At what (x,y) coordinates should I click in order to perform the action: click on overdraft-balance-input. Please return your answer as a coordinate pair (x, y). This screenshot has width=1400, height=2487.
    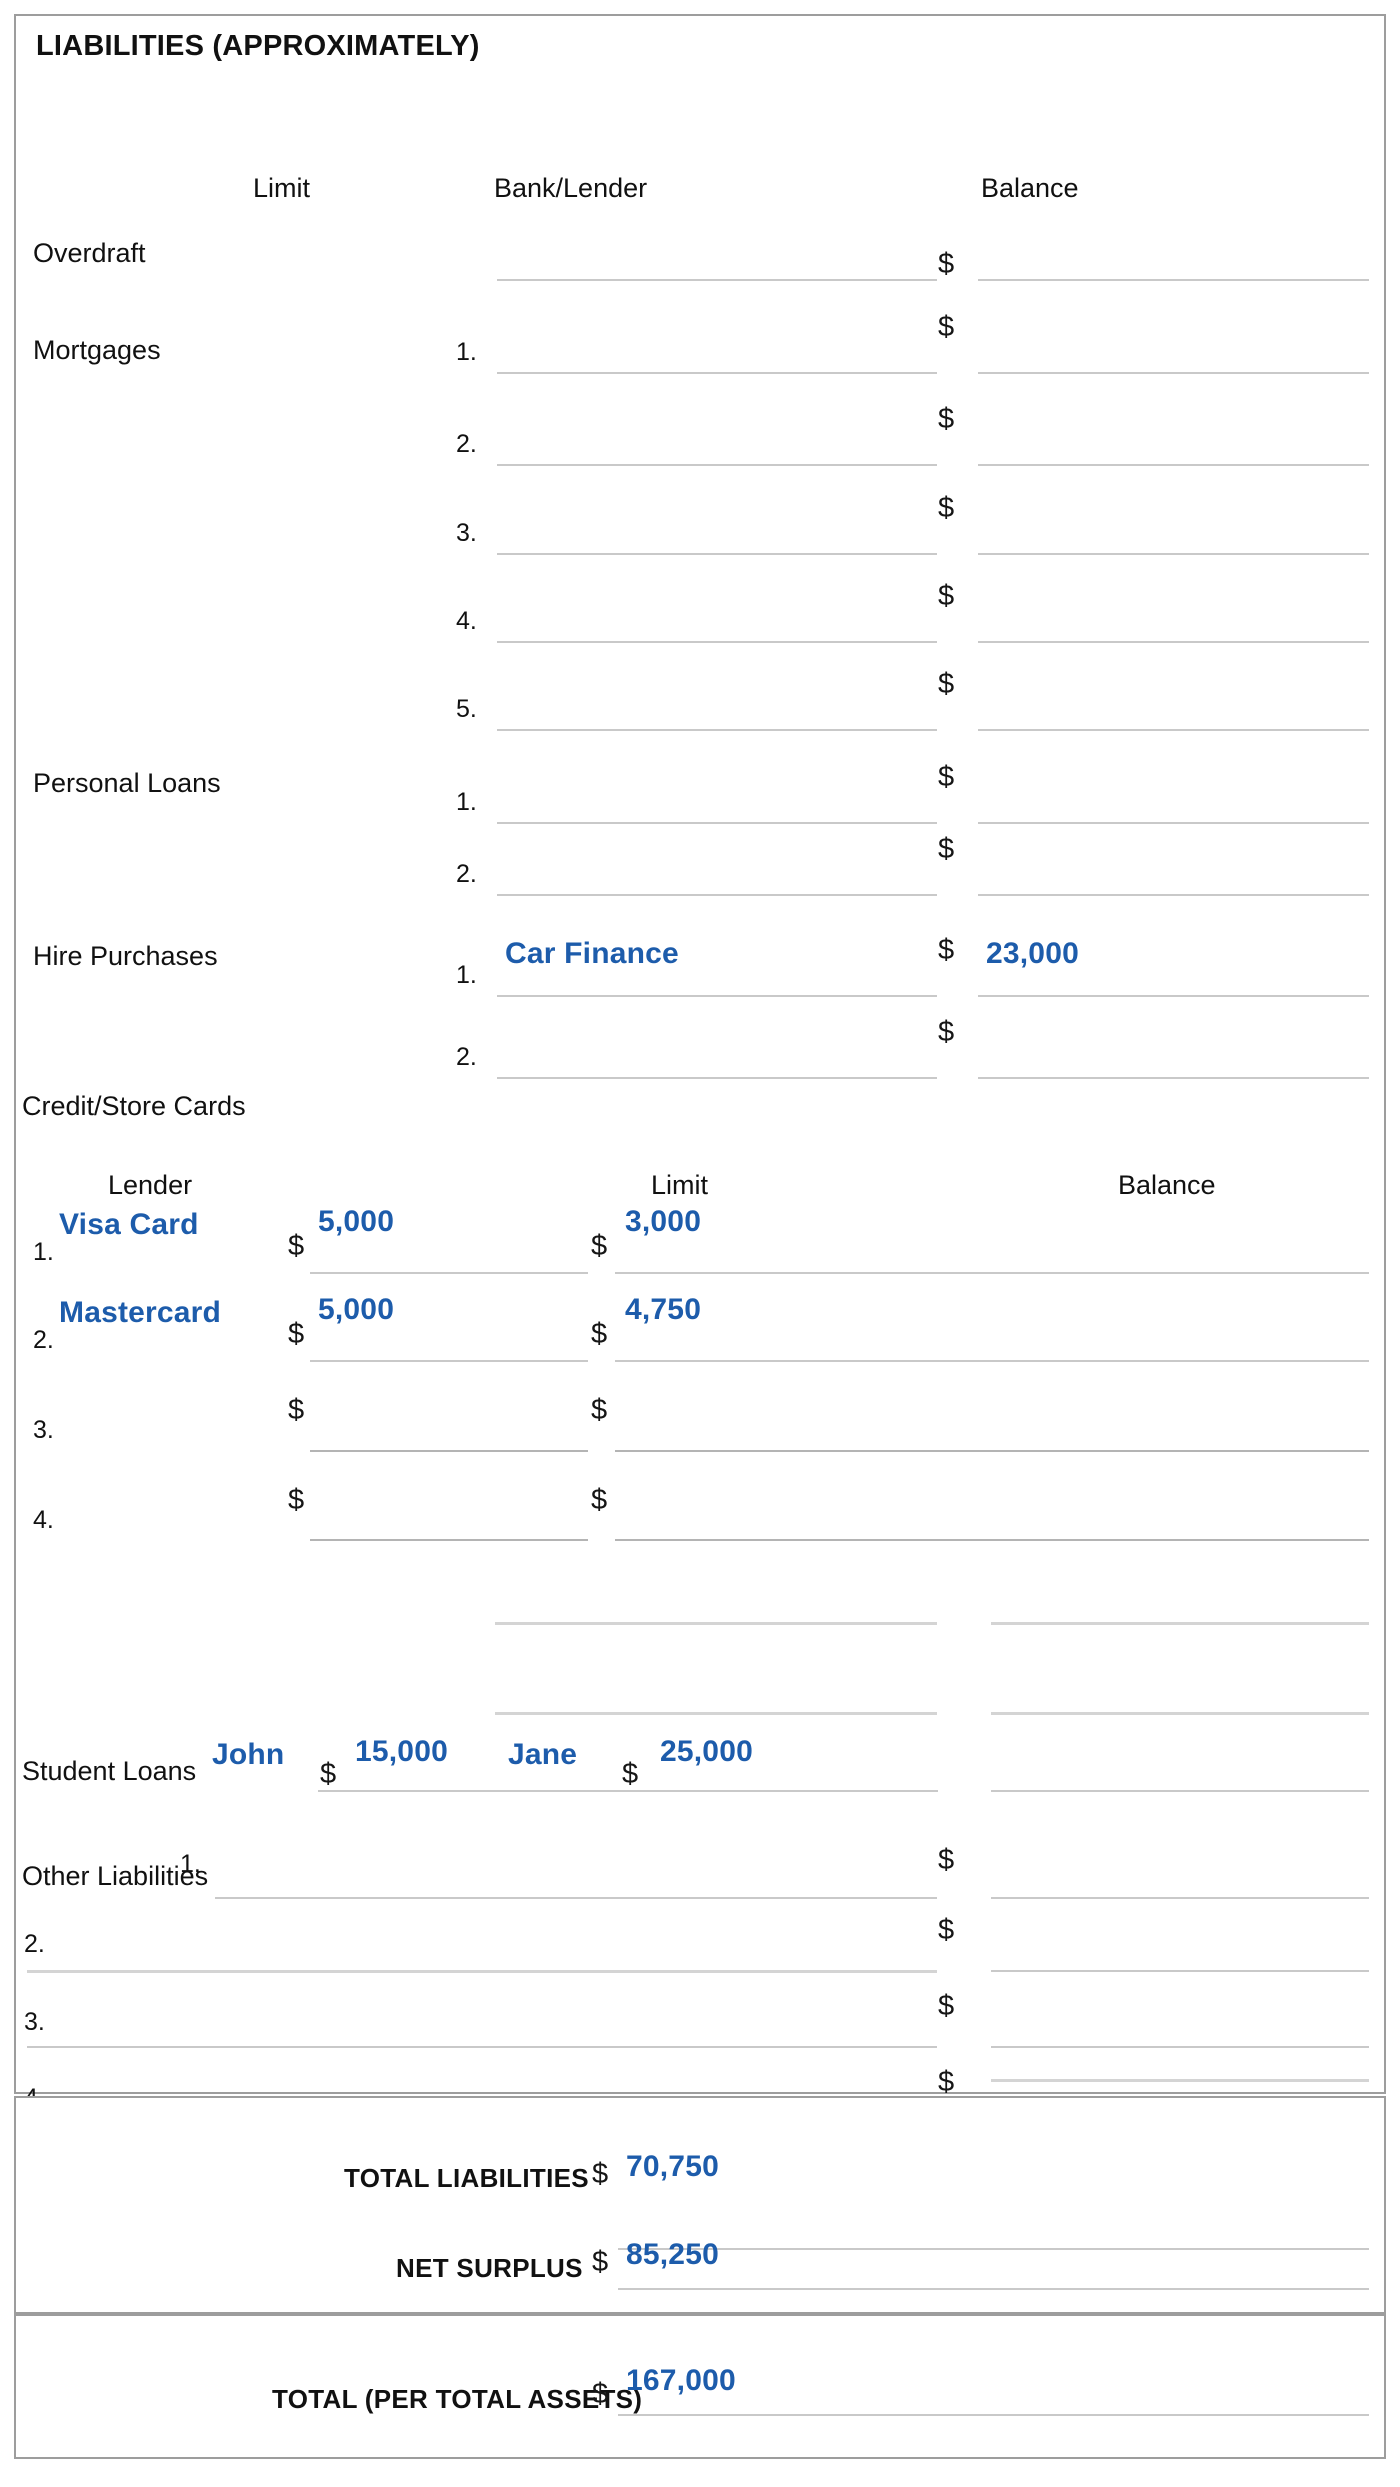
    Looking at the image, I should click on (1173, 280).